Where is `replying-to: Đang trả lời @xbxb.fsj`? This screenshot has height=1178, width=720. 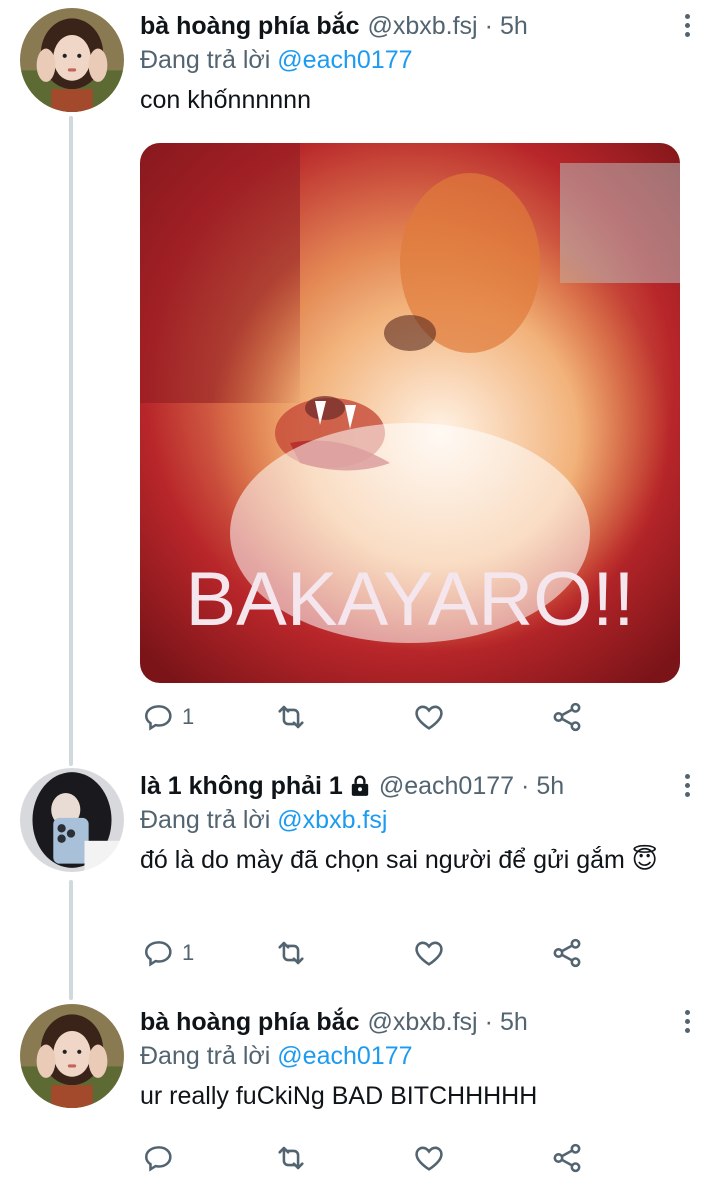
replying-to: Đang trả lời @xbxb.fsj is located at coordinates (420, 820).